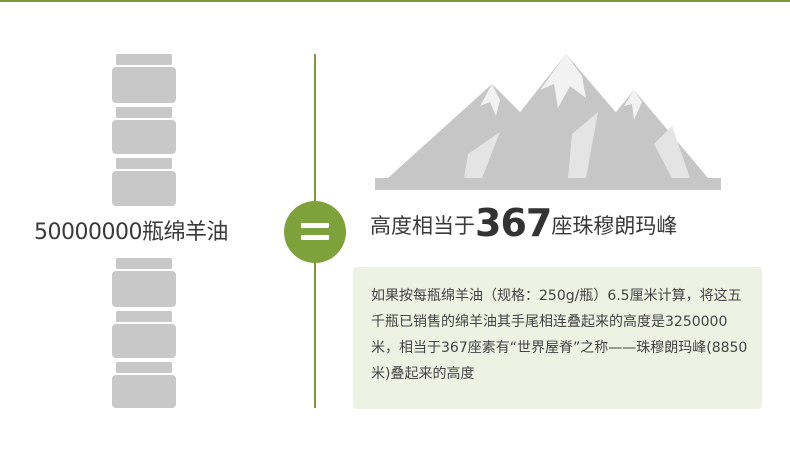 Image resolution: width=790 pixels, height=462 pixels. I want to click on headline-prefix: 高度相当于, so click(422, 226).